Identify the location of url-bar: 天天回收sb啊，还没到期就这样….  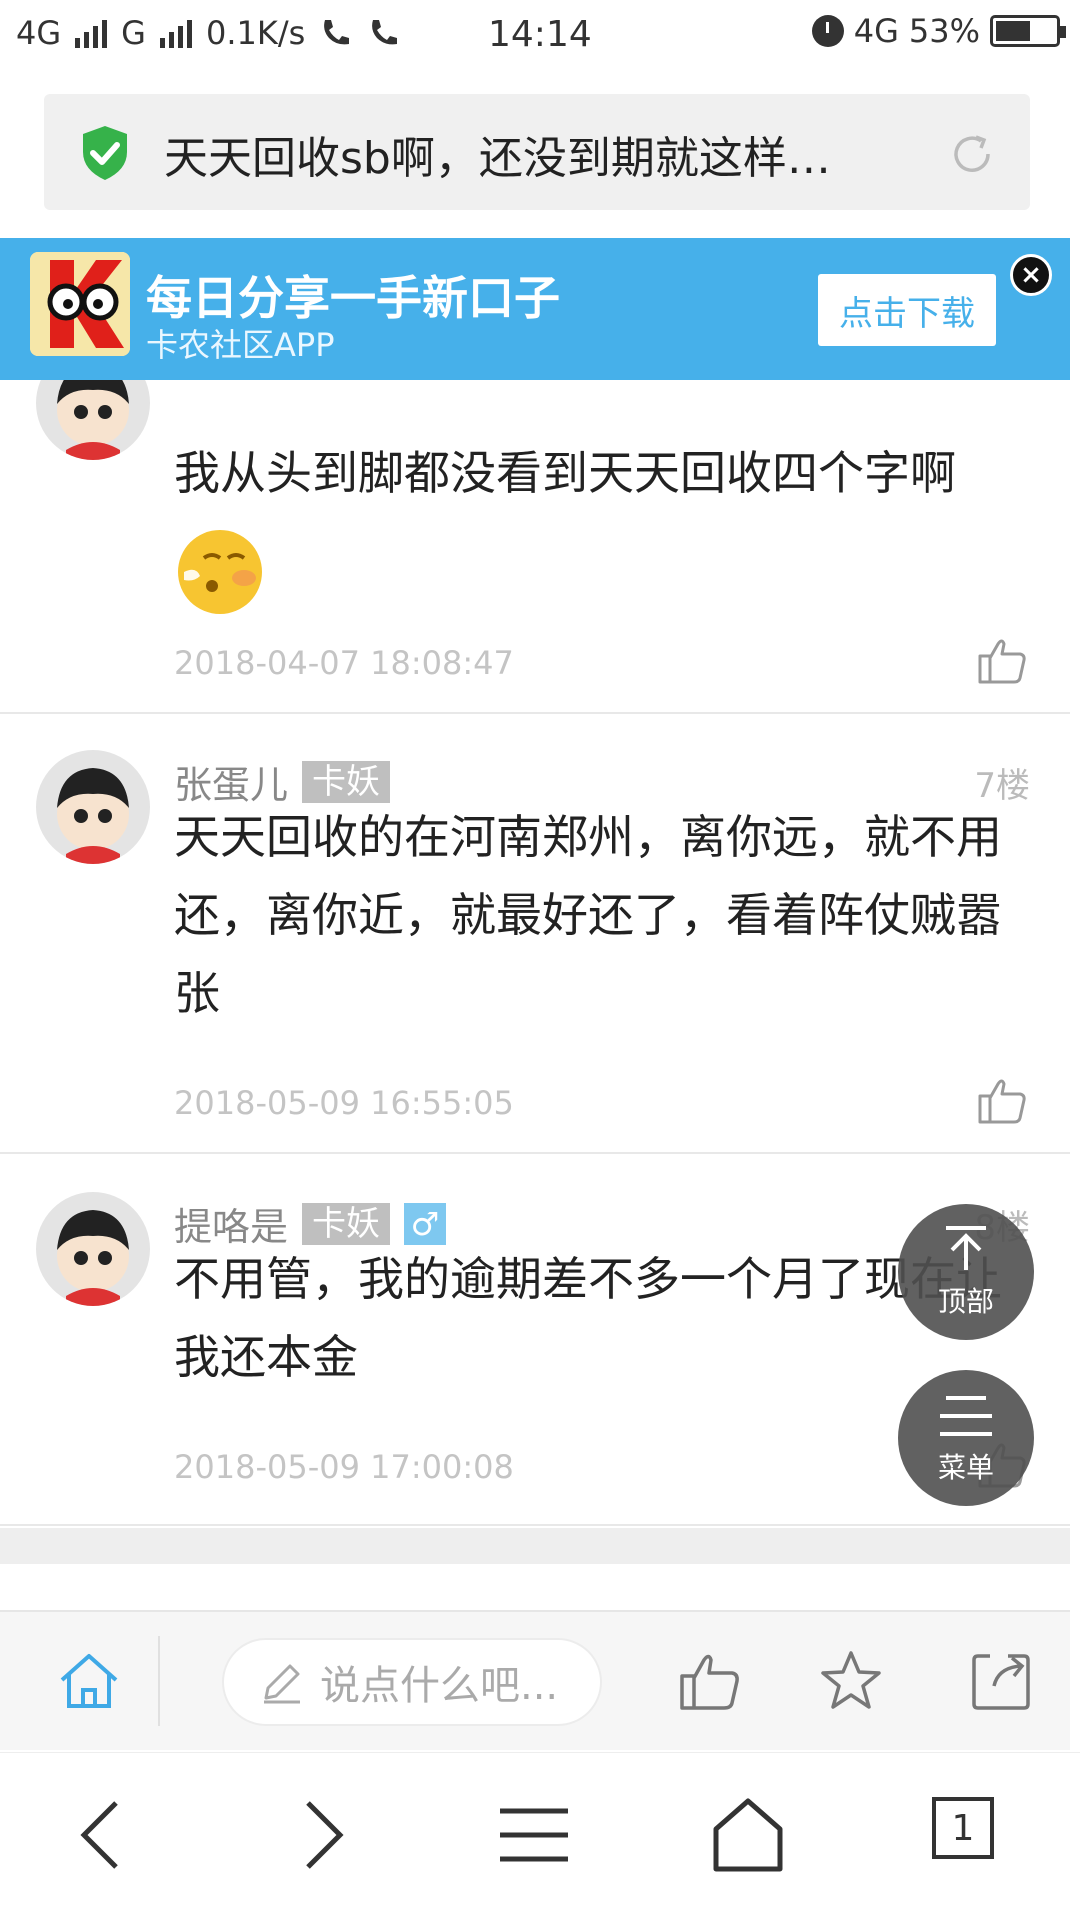
(537, 152).